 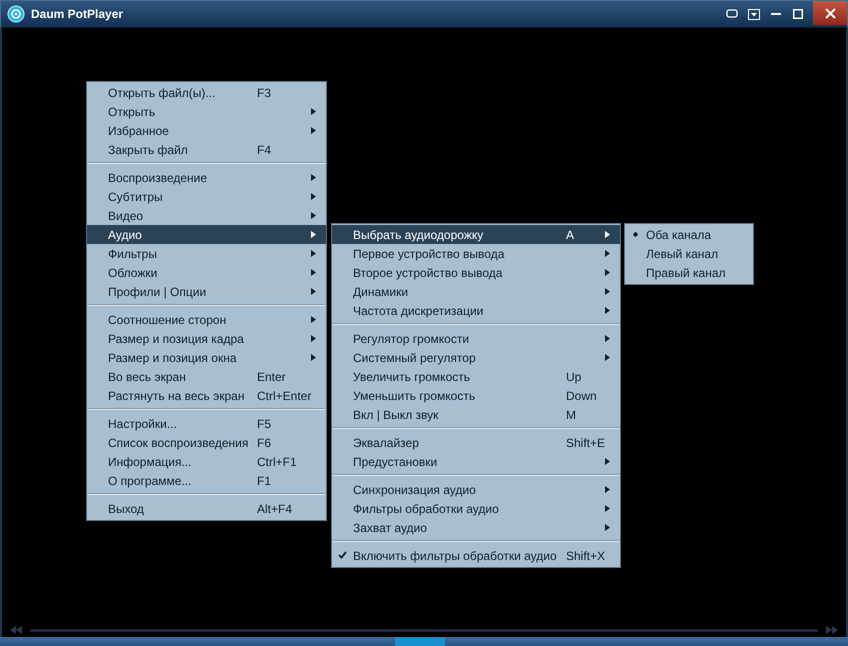 What do you see at coordinates (206, 130) in the screenshot?
I see `menu-item: Избранное` at bounding box center [206, 130].